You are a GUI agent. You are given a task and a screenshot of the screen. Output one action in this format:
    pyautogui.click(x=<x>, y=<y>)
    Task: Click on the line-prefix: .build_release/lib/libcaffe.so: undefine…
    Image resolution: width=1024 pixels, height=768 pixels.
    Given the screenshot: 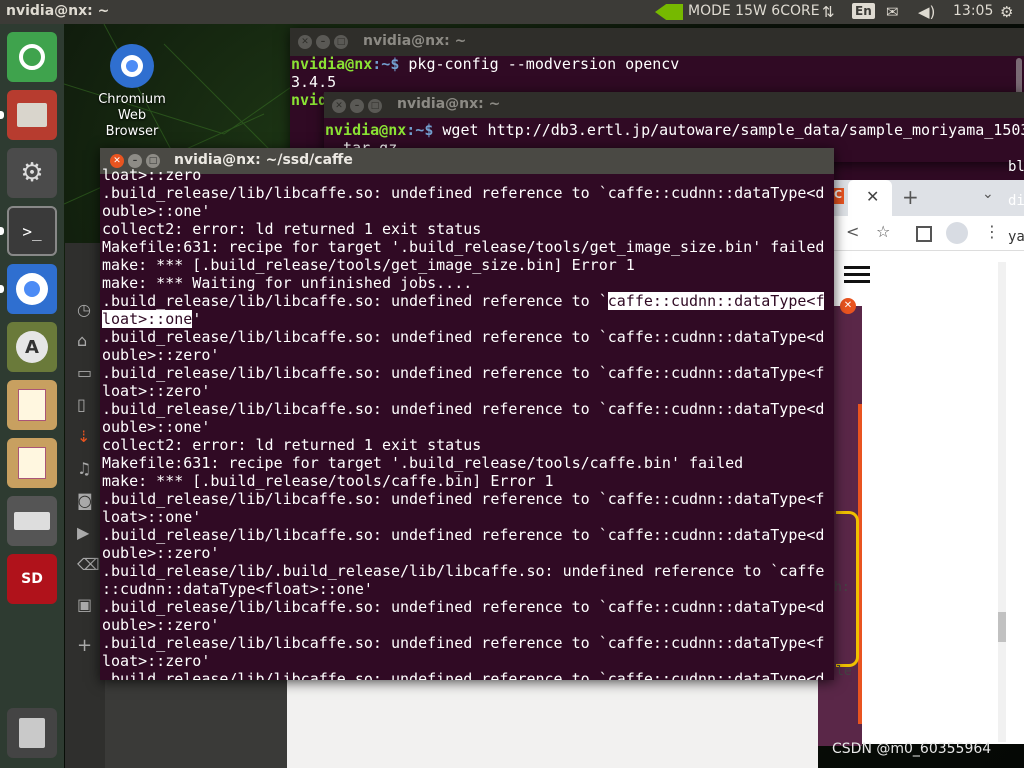 What is the action you would take?
    pyautogui.click(x=355, y=301)
    